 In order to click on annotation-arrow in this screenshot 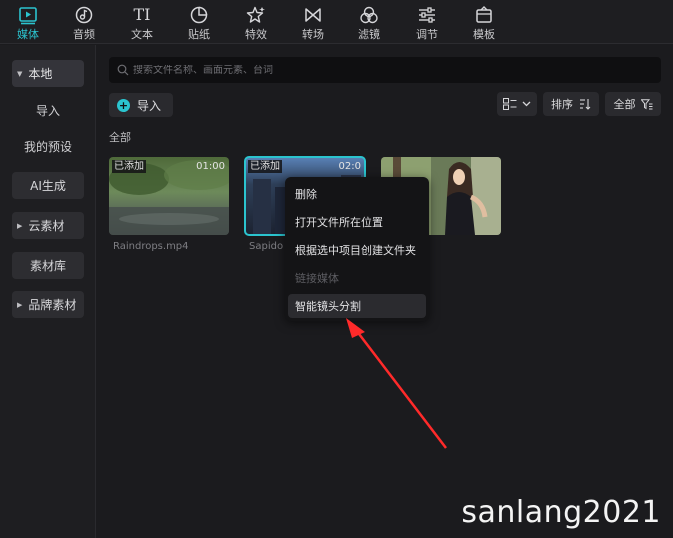, I will do `click(396, 383)`.